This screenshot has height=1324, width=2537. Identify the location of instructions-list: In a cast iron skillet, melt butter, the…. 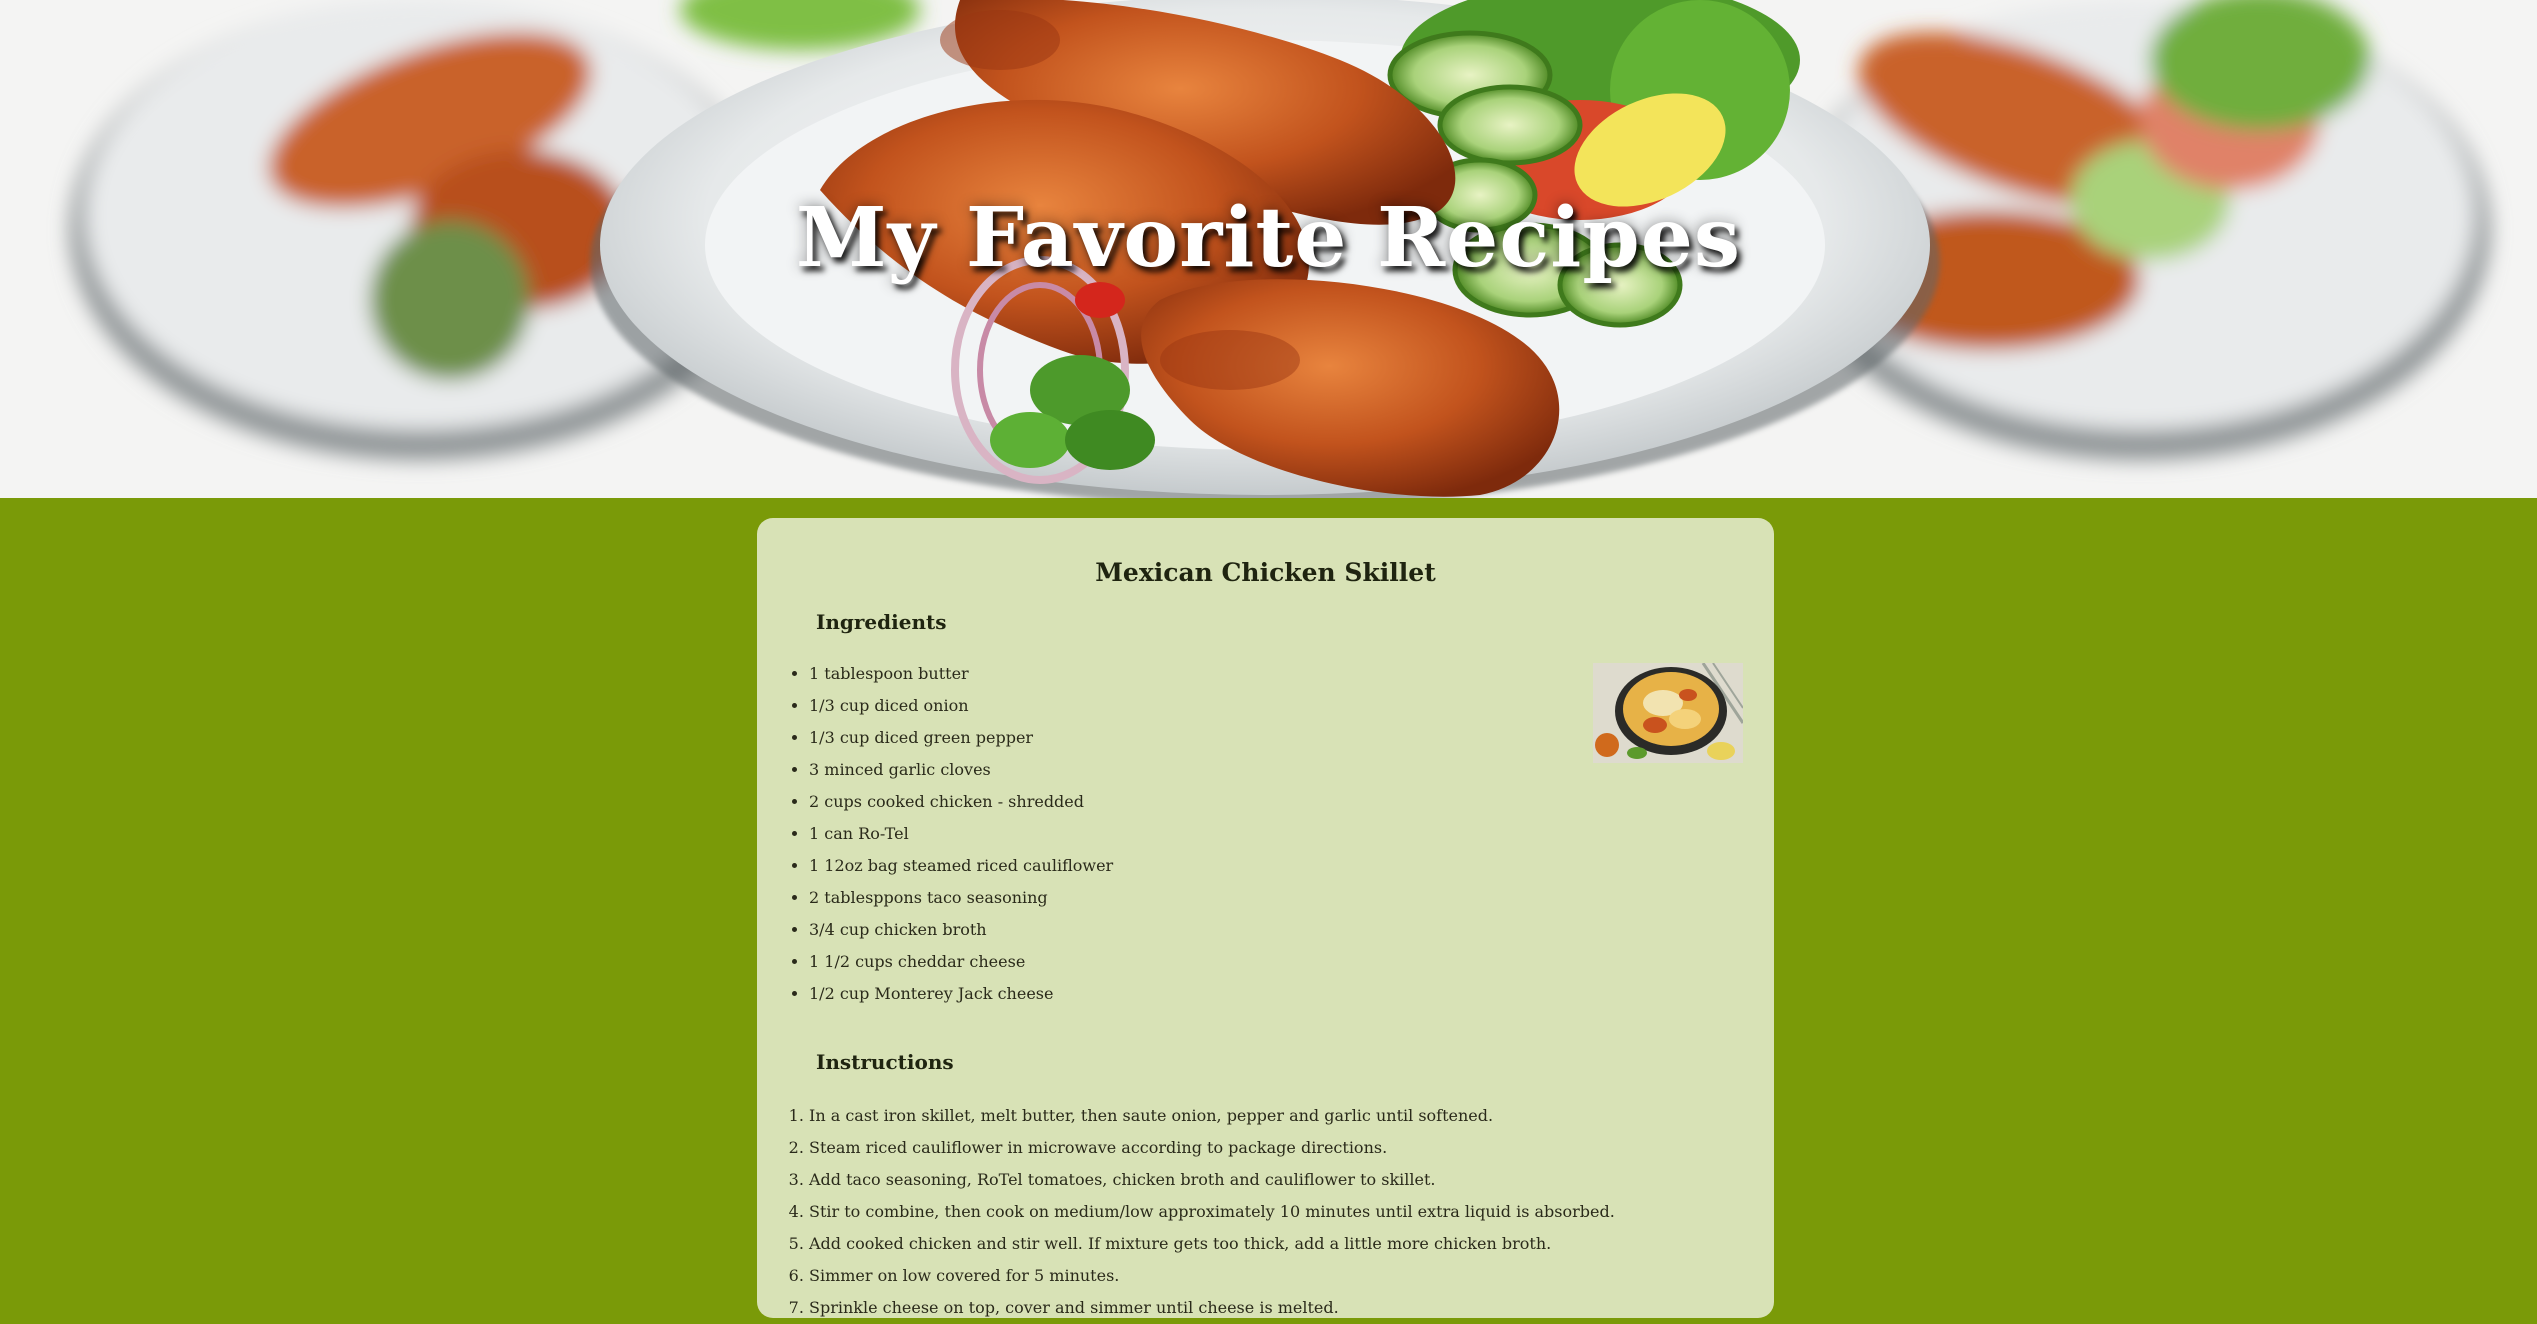
(1212, 1212).